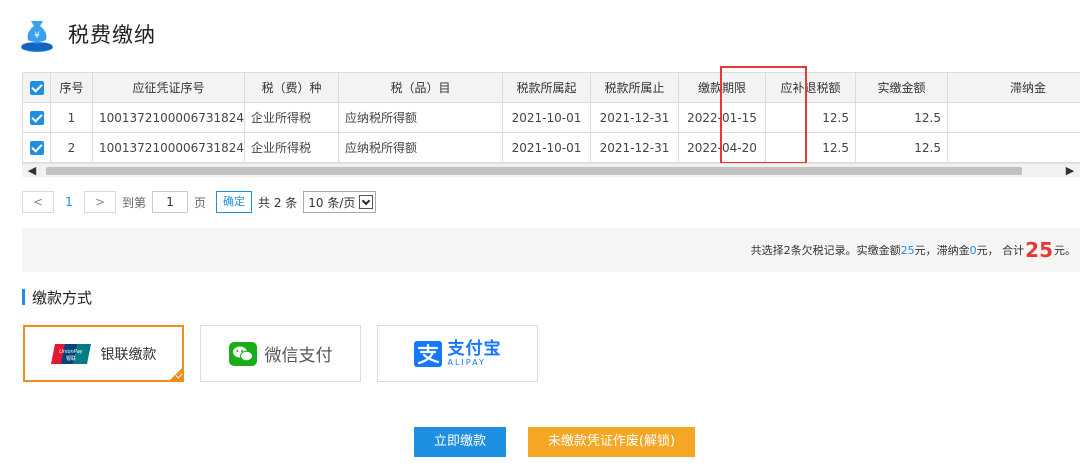  Describe the element at coordinates (134, 202) in the screenshot. I see `goto-label: 到第` at that location.